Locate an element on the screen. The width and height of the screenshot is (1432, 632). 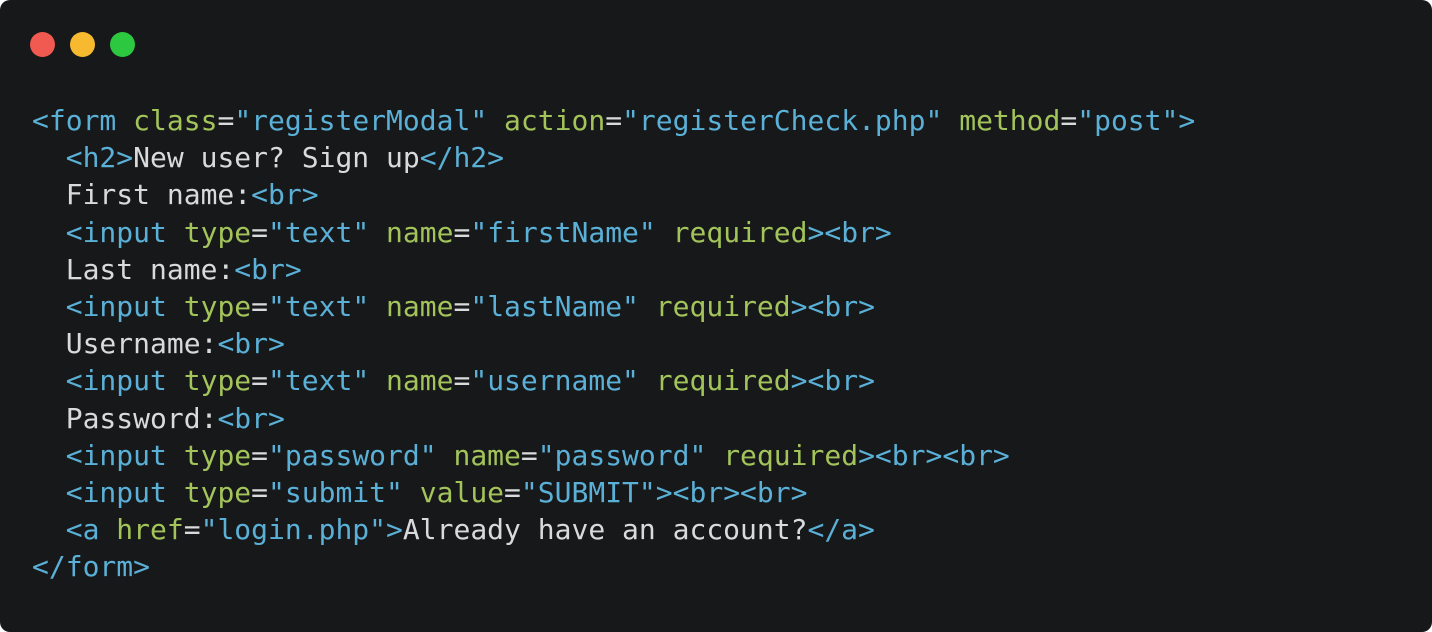
code-token: action is located at coordinates (555, 120).